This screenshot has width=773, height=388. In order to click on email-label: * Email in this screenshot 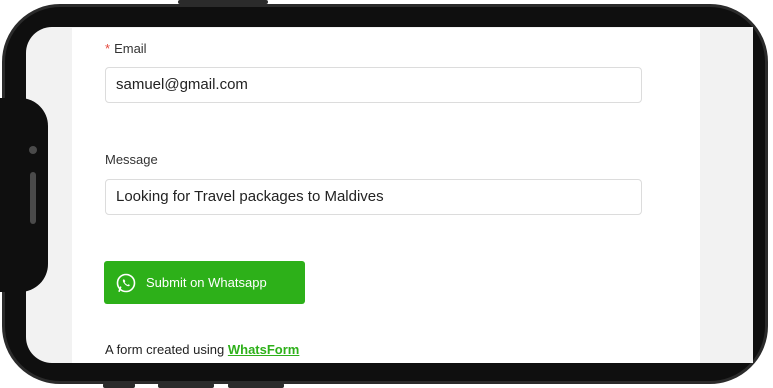, I will do `click(126, 48)`.